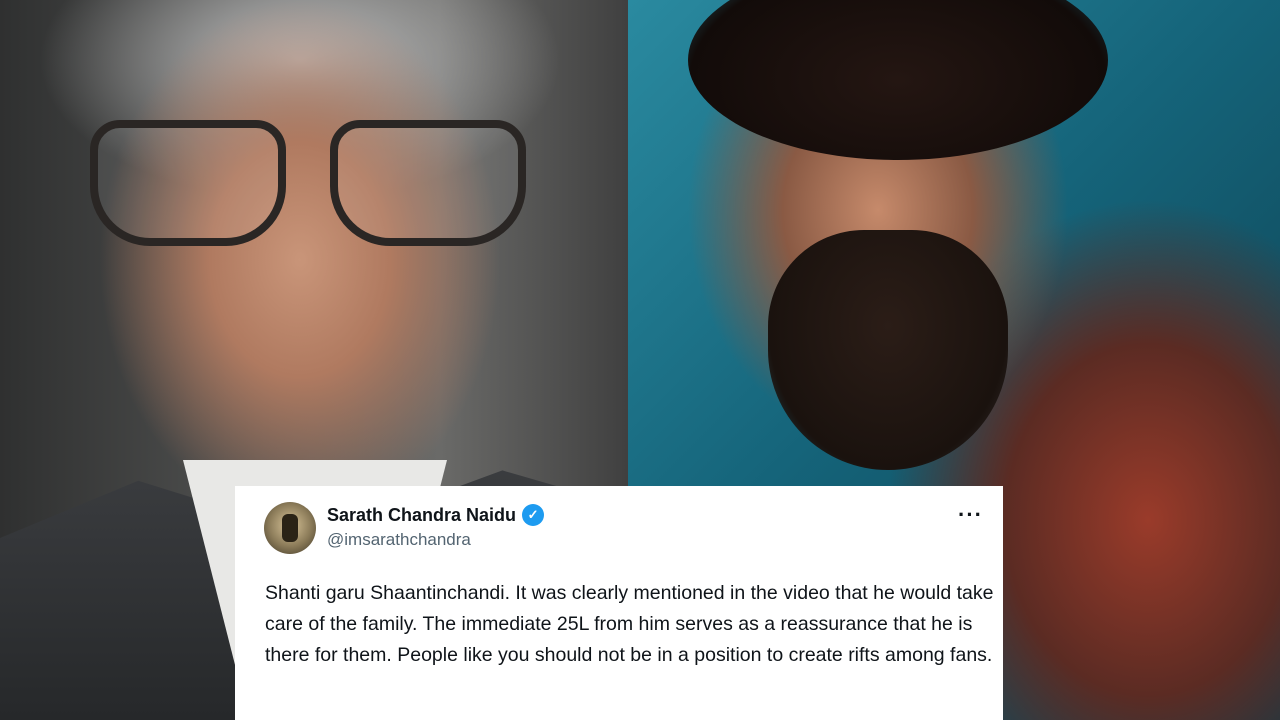  Describe the element at coordinates (310, 178) in the screenshot. I see `glasses` at that location.